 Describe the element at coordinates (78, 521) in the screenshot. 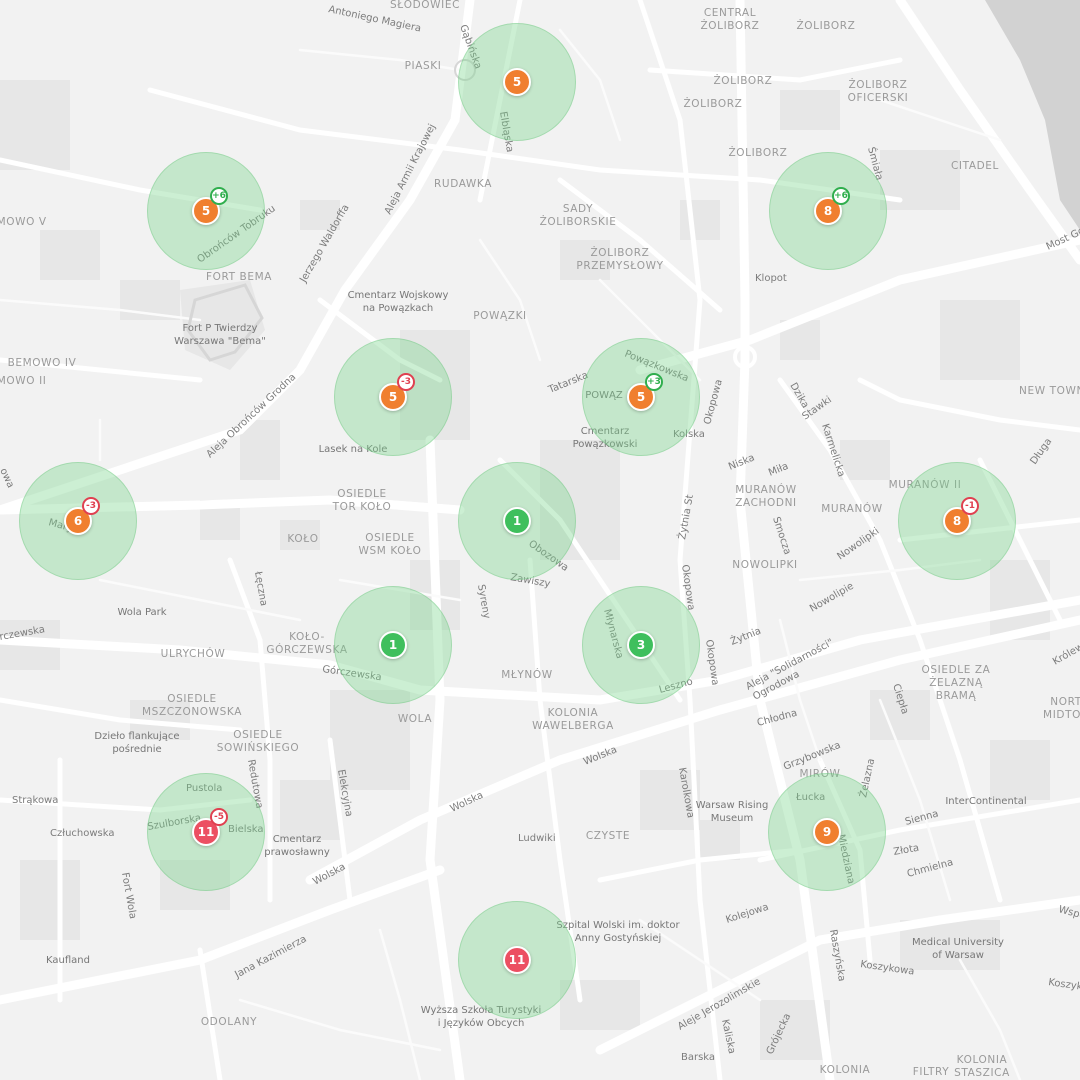

I see `cluster-marker: 6 -3` at that location.